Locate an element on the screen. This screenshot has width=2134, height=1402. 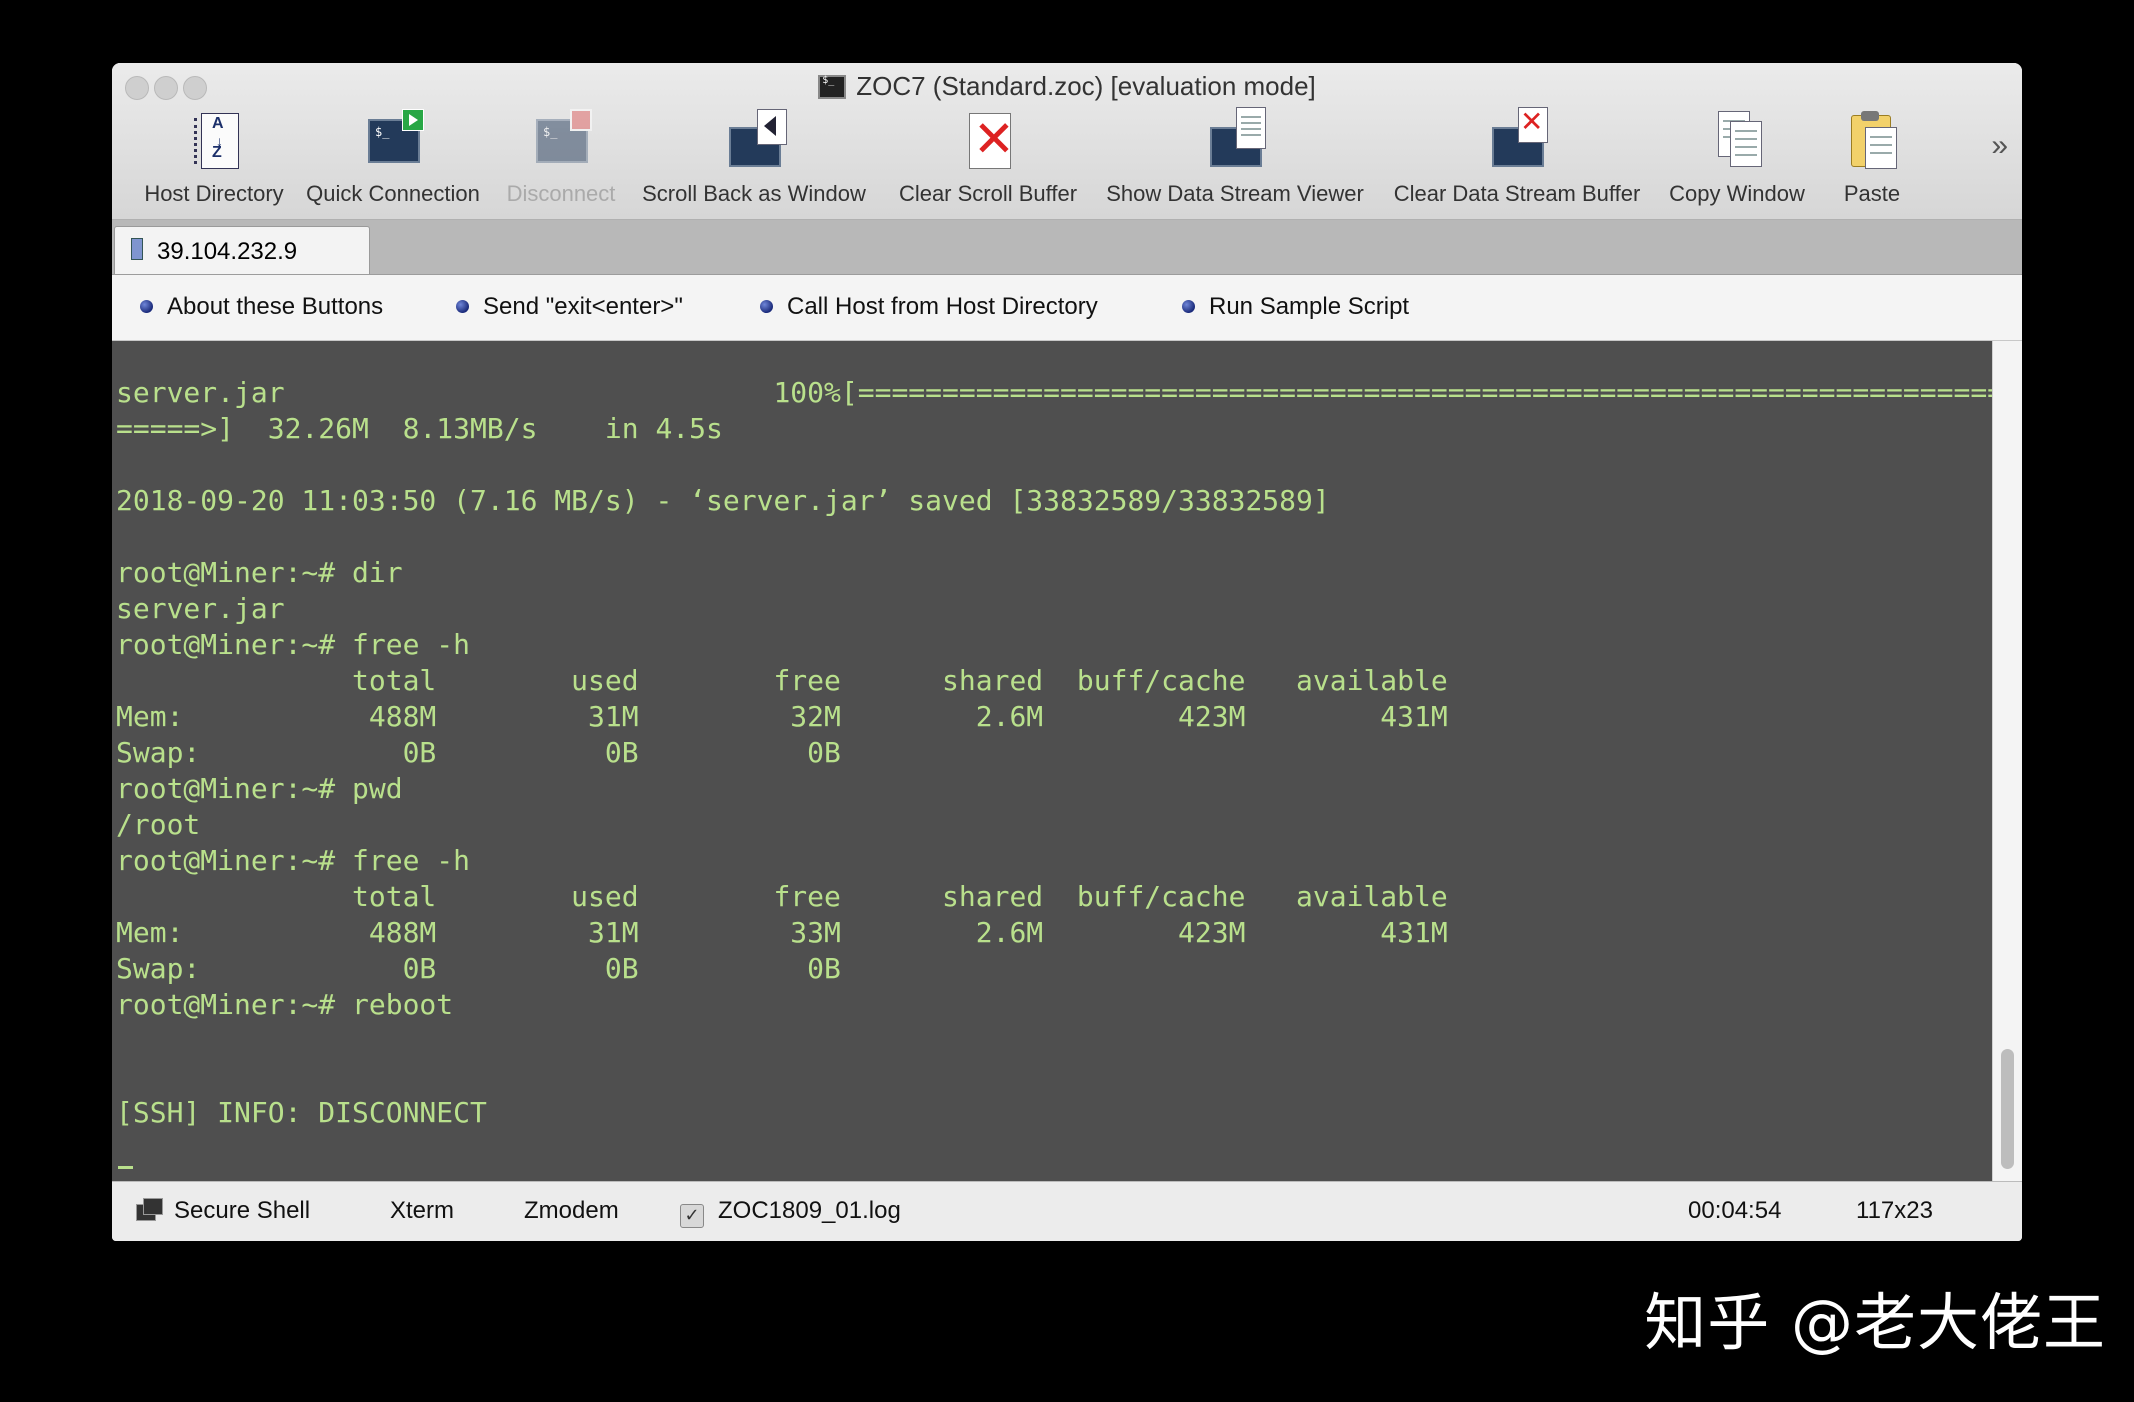
clear-data-stream-buffer-button: ✕ Clear Data Stream Buffer is located at coordinates (1517, 156).